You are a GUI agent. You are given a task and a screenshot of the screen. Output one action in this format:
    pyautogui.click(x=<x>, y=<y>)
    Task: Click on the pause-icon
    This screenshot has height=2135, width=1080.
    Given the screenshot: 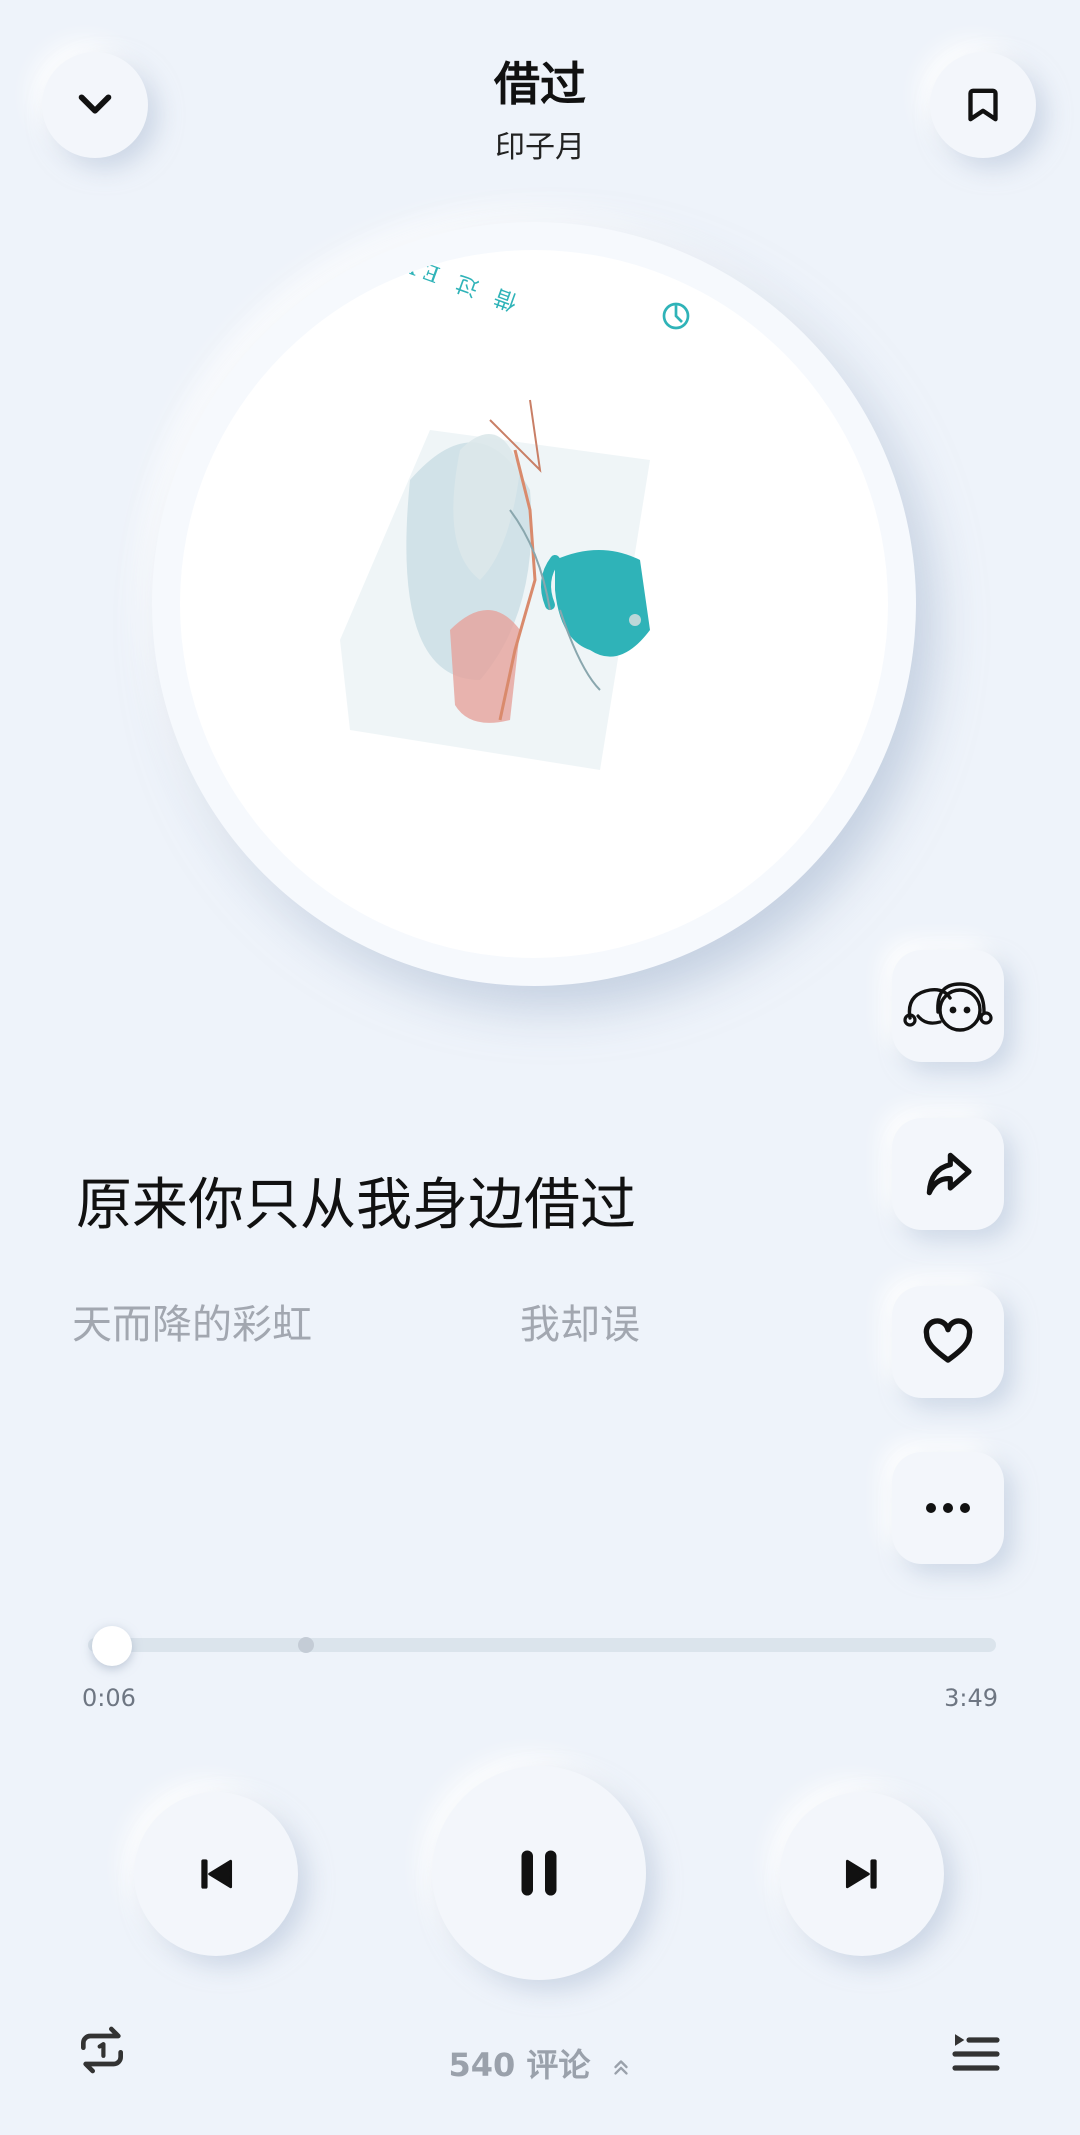 What is the action you would take?
    pyautogui.click(x=539, y=1873)
    